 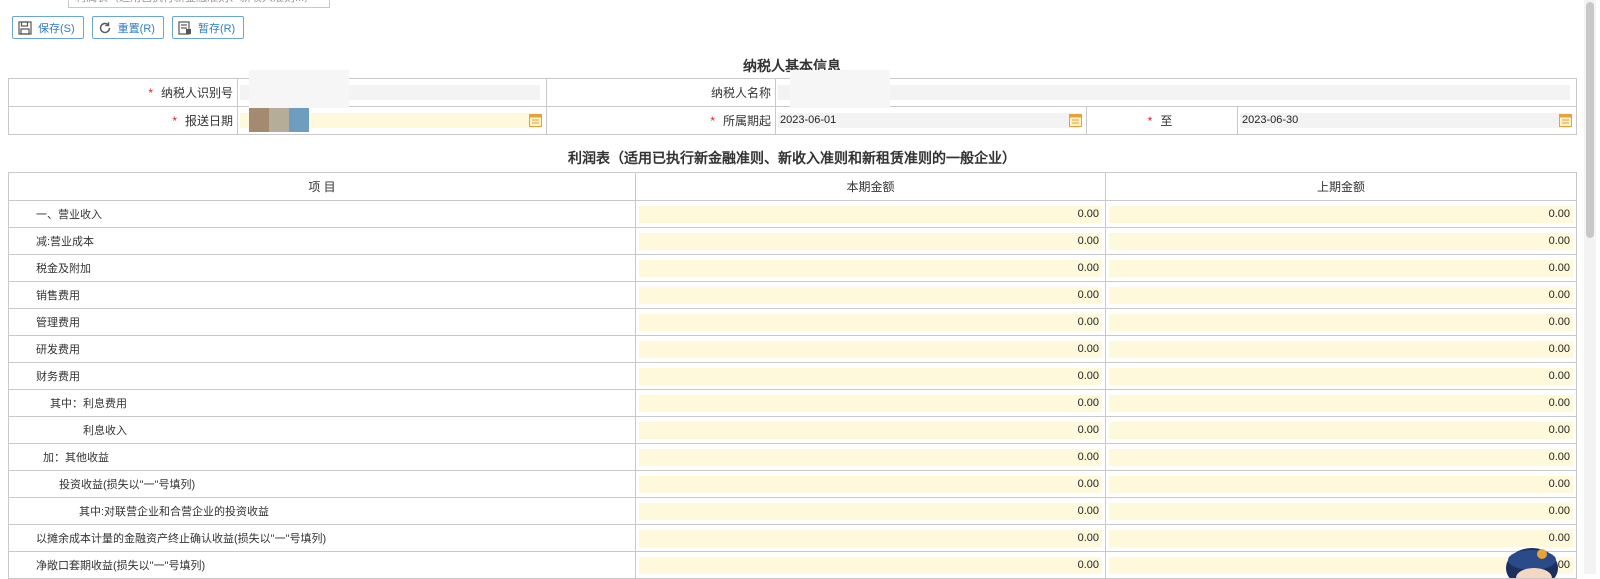 What do you see at coordinates (184, 27) in the screenshot?
I see `draft-icon` at bounding box center [184, 27].